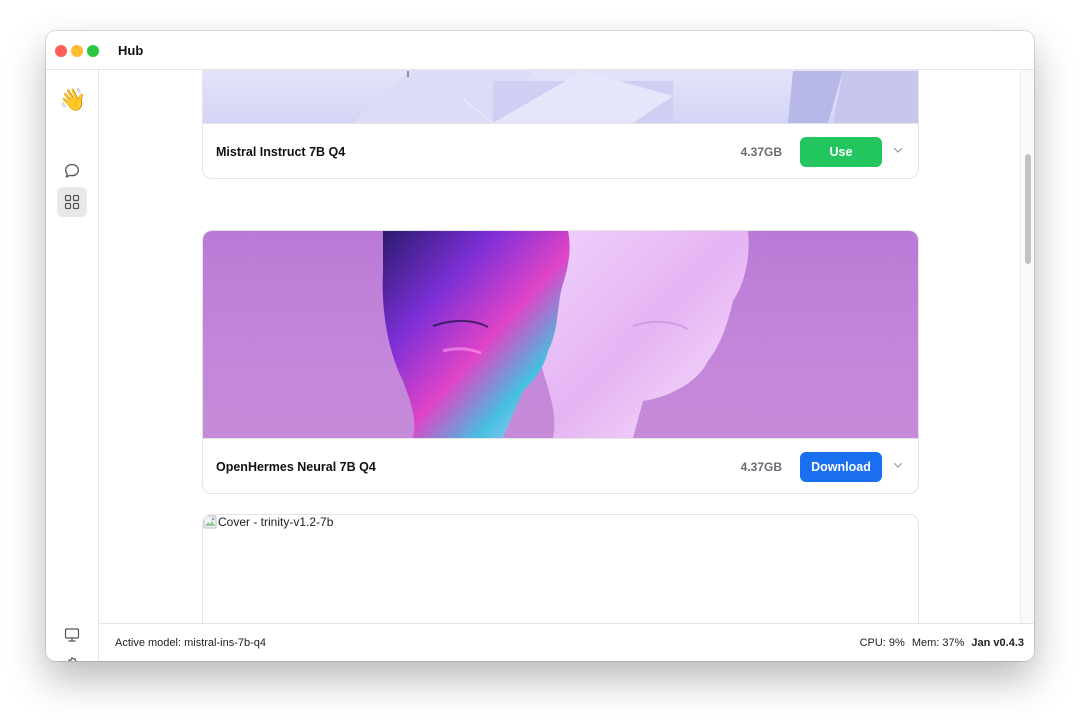 Image resolution: width=1080 pixels, height=723 pixels. I want to click on sidebar-item-chat, so click(72, 171).